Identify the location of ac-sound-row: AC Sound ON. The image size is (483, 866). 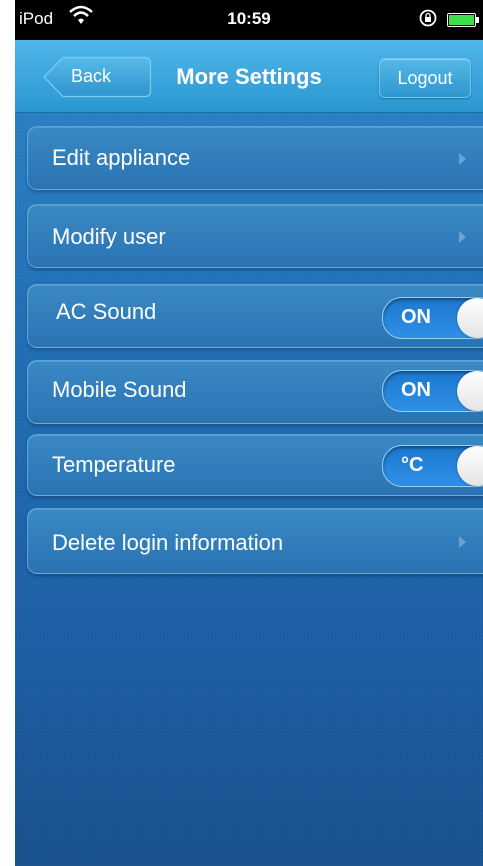
(255, 316).